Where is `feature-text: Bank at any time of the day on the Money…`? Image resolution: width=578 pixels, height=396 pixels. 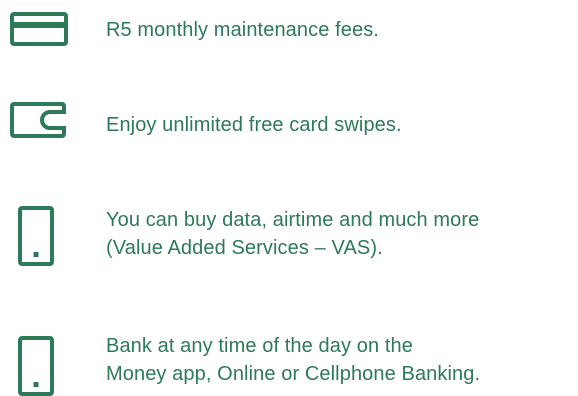
feature-text: Bank at any time of the day on the Money… is located at coordinates (293, 360).